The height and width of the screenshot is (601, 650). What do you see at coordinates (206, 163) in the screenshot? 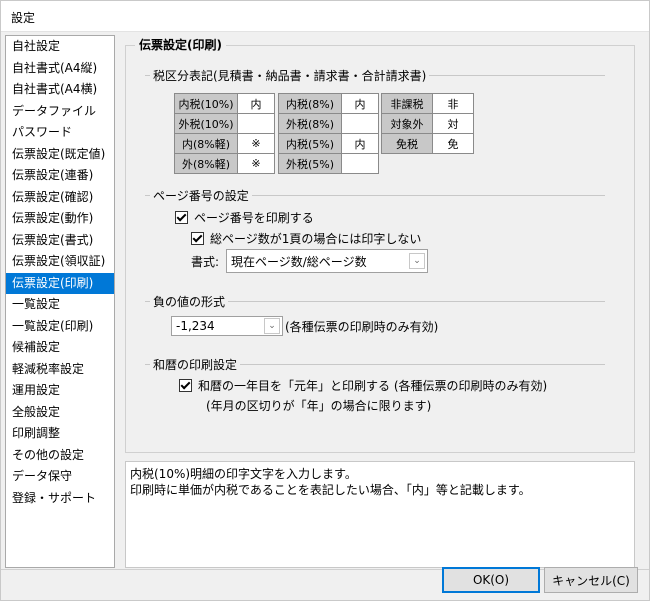
I see `tax-label: 外(8%軽)` at bounding box center [206, 163].